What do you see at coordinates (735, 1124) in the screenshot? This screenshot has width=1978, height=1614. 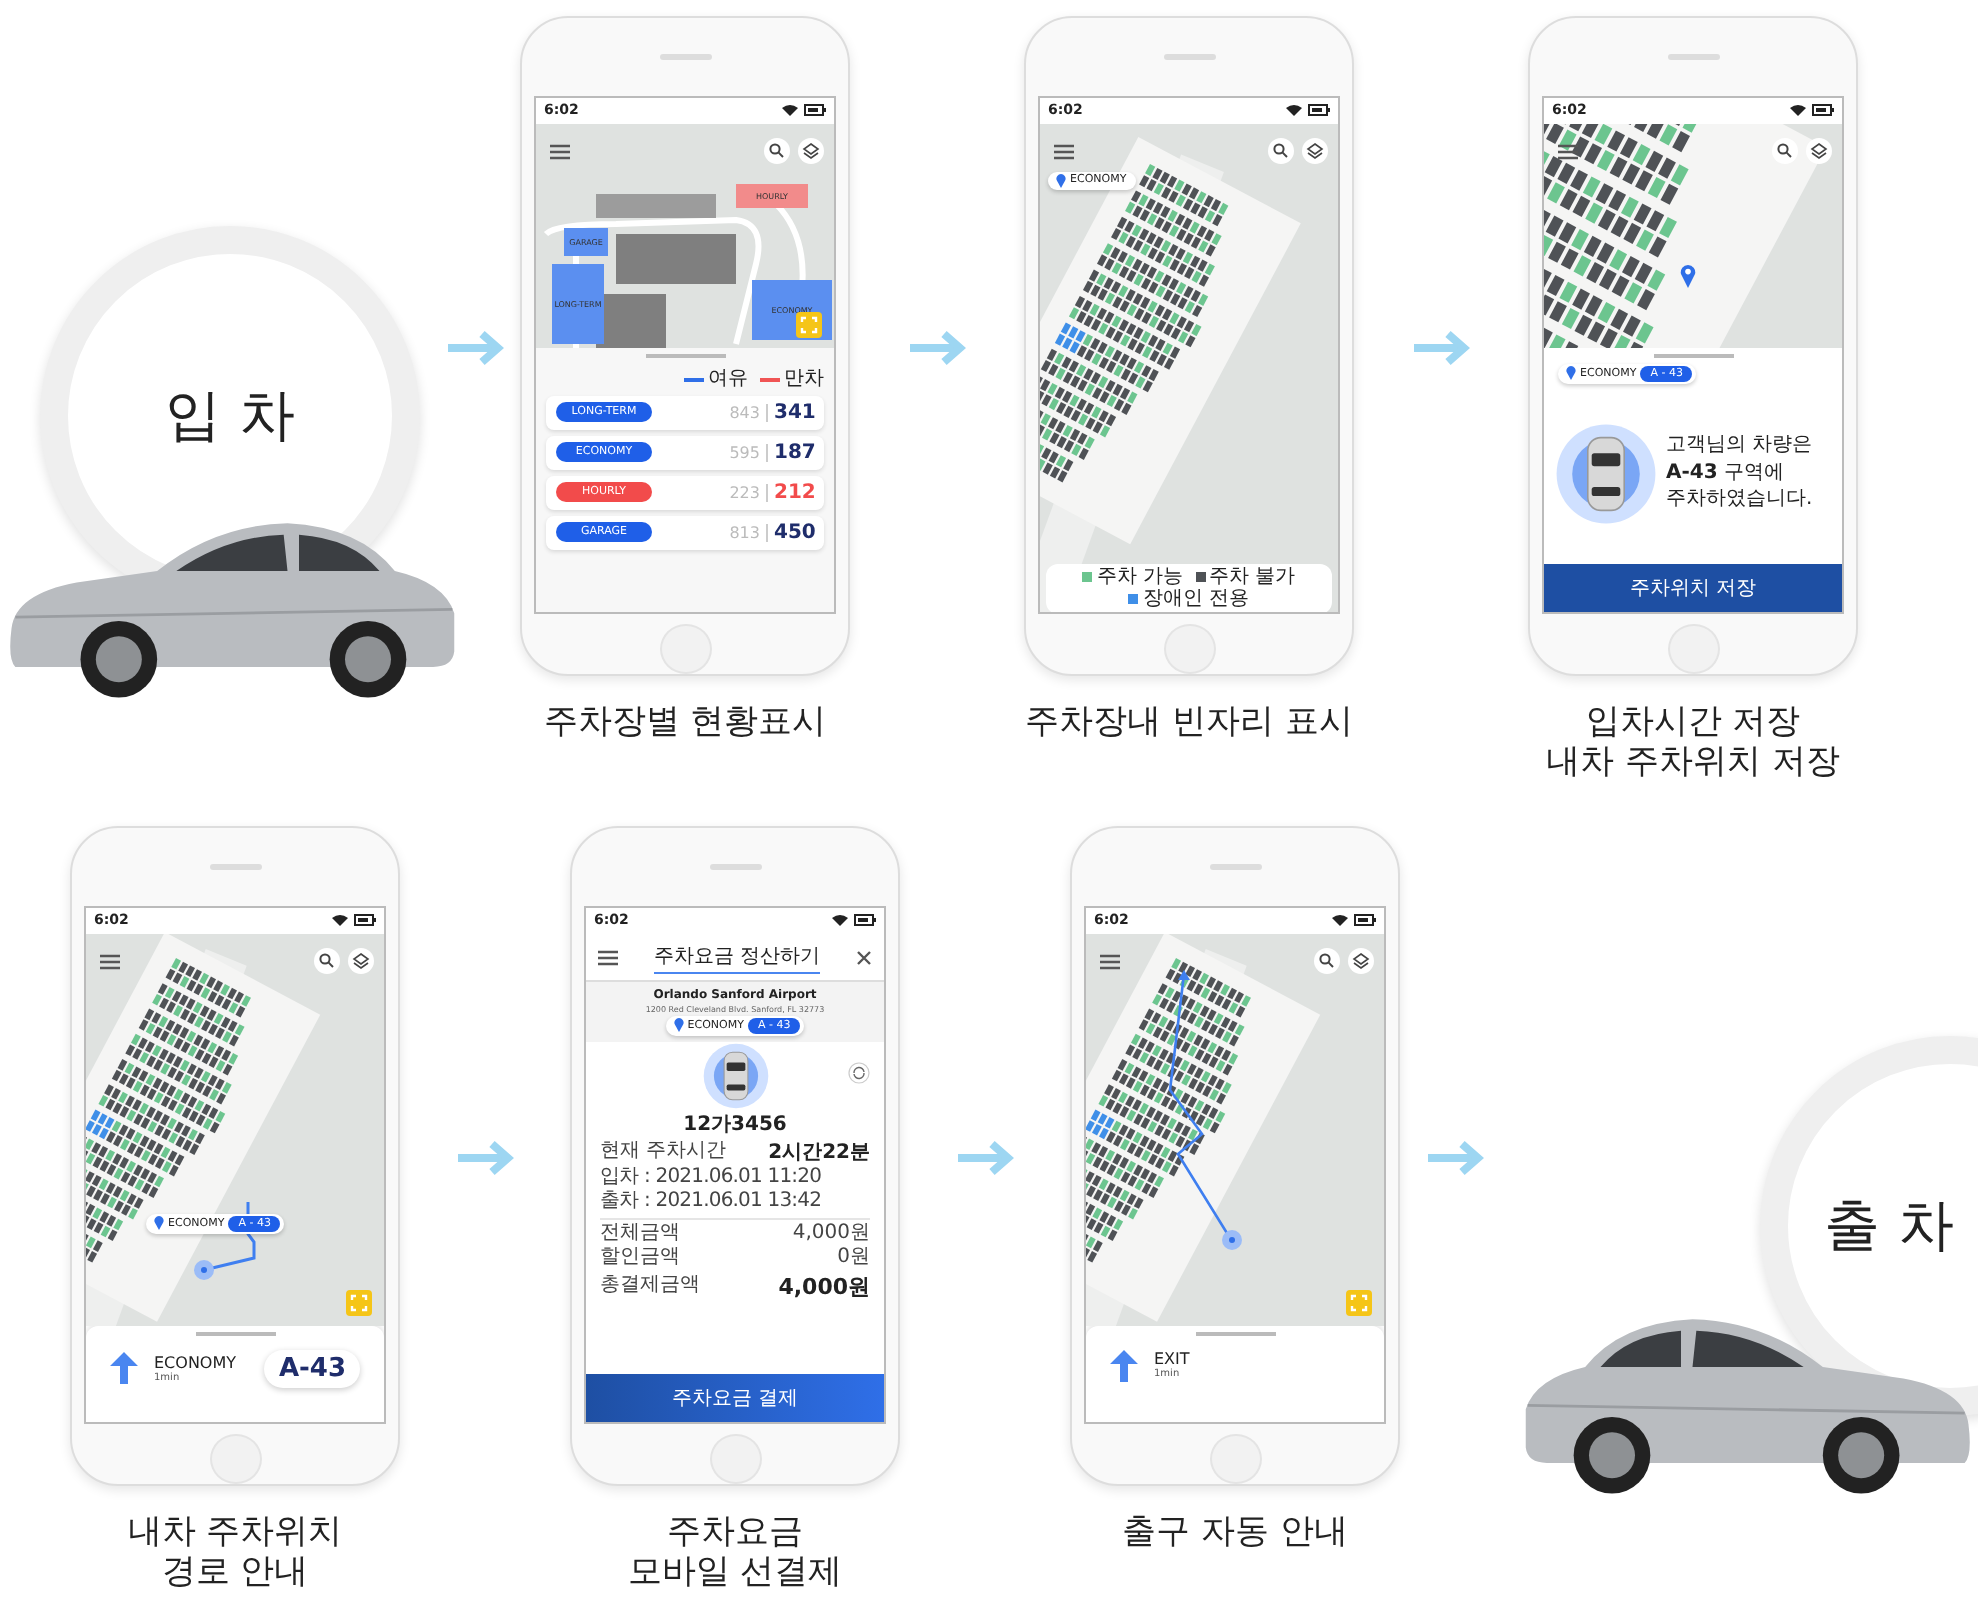 I see `plate-number: 12가3456` at bounding box center [735, 1124].